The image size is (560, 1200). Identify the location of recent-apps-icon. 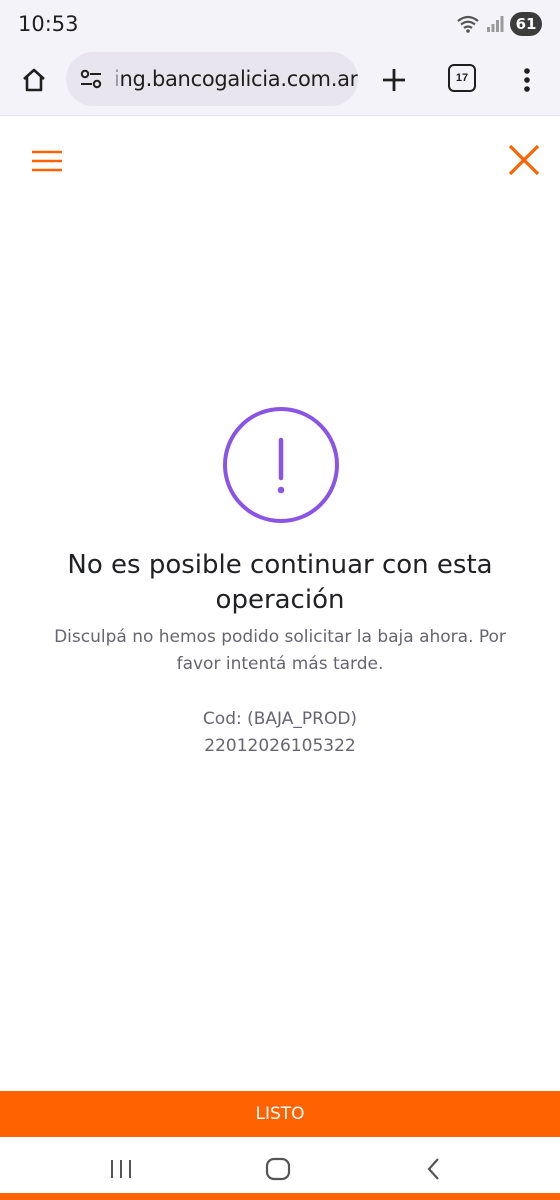
(121, 1169).